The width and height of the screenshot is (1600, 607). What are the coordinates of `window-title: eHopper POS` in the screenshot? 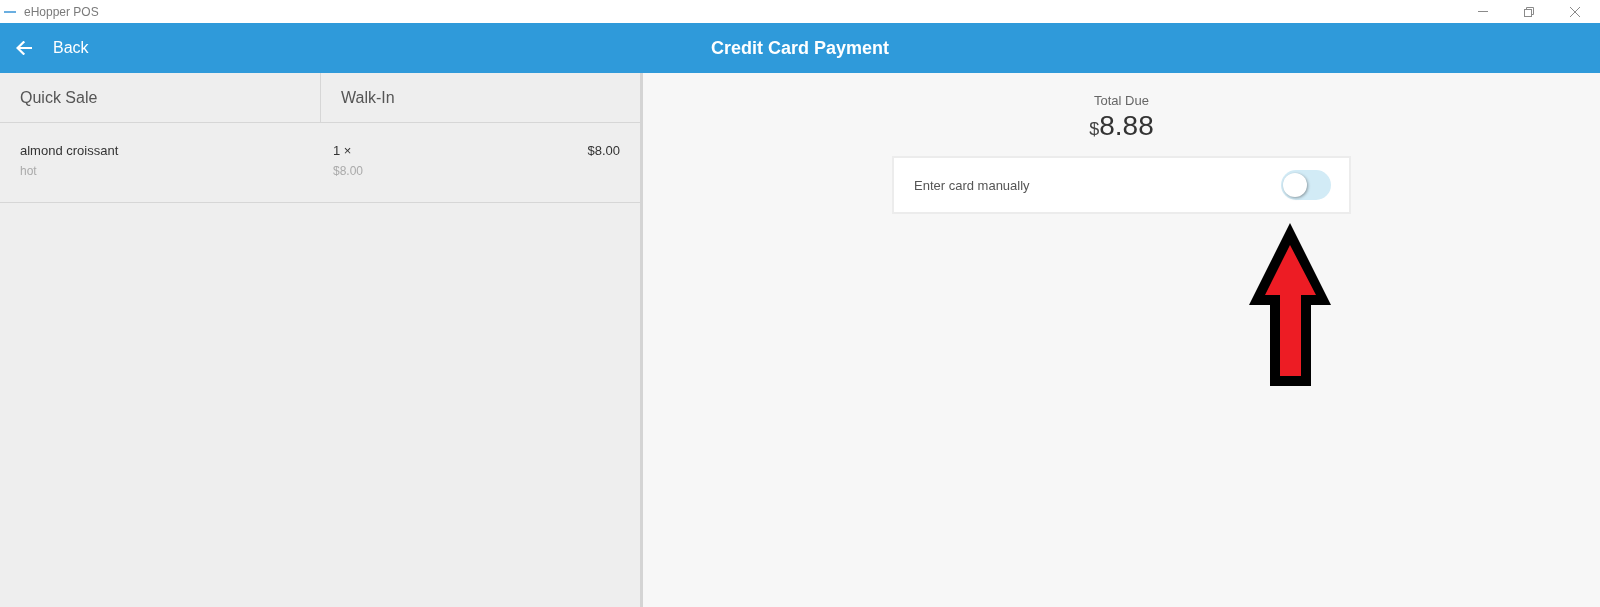 It's located at (61, 11).